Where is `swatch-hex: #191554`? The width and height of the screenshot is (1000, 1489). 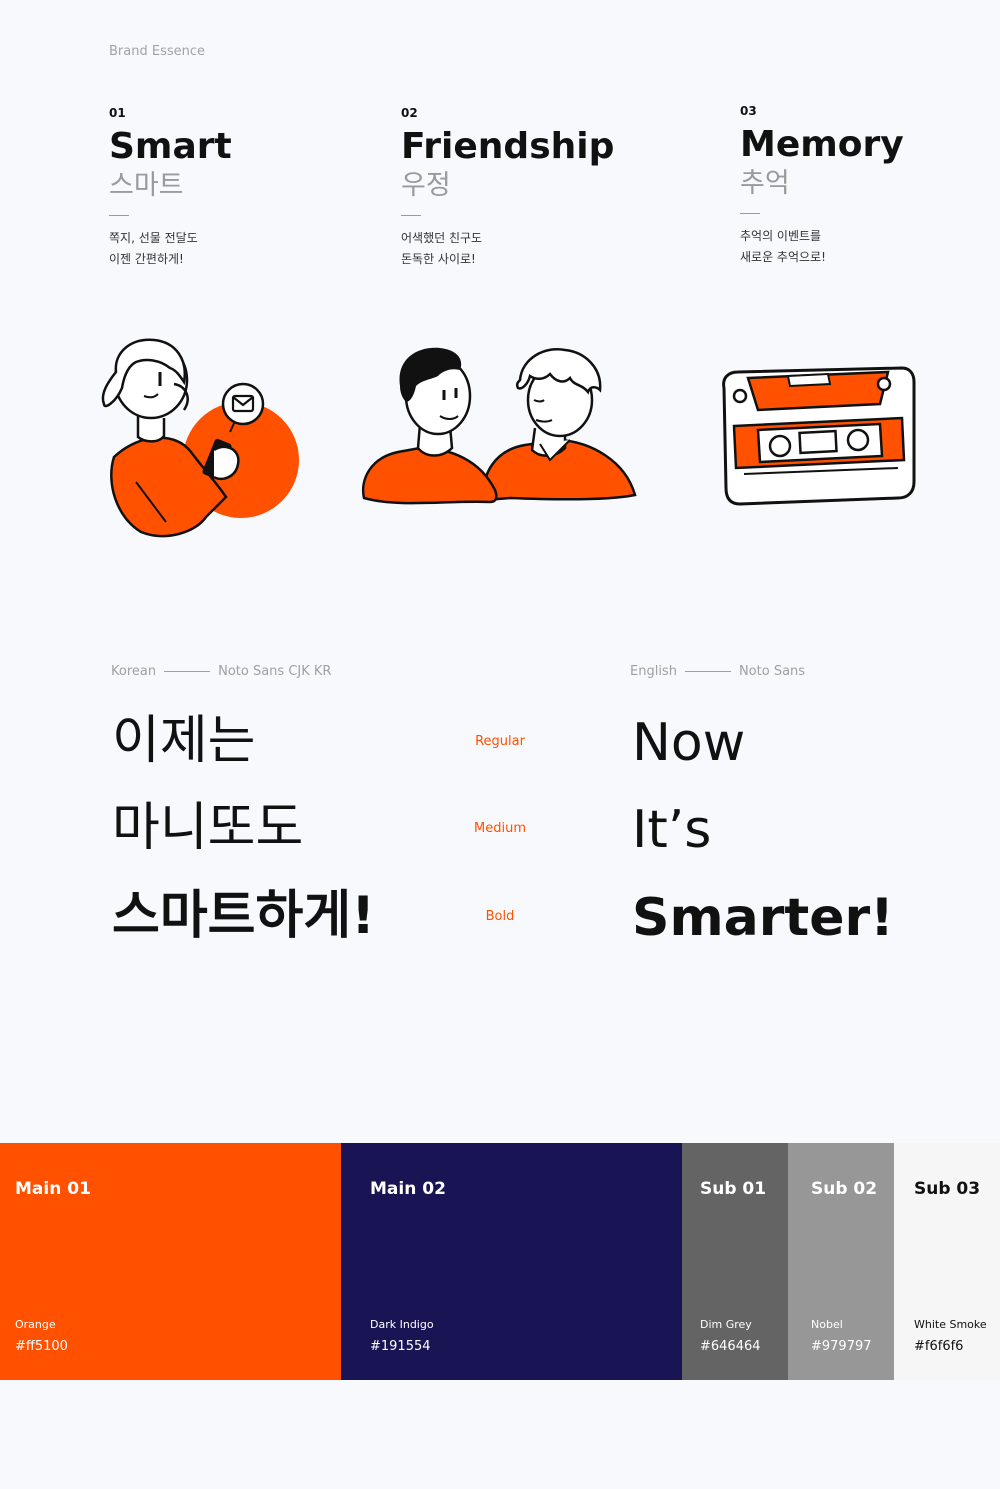
swatch-hex: #191554 is located at coordinates (400, 1346).